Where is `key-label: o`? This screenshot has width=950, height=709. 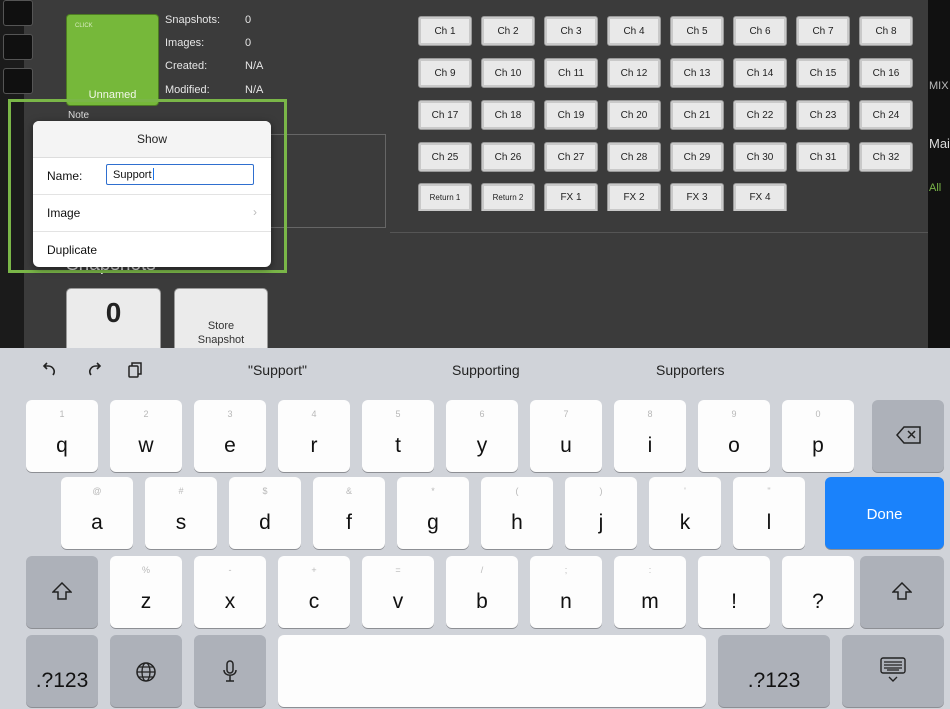
key-label: o is located at coordinates (734, 445).